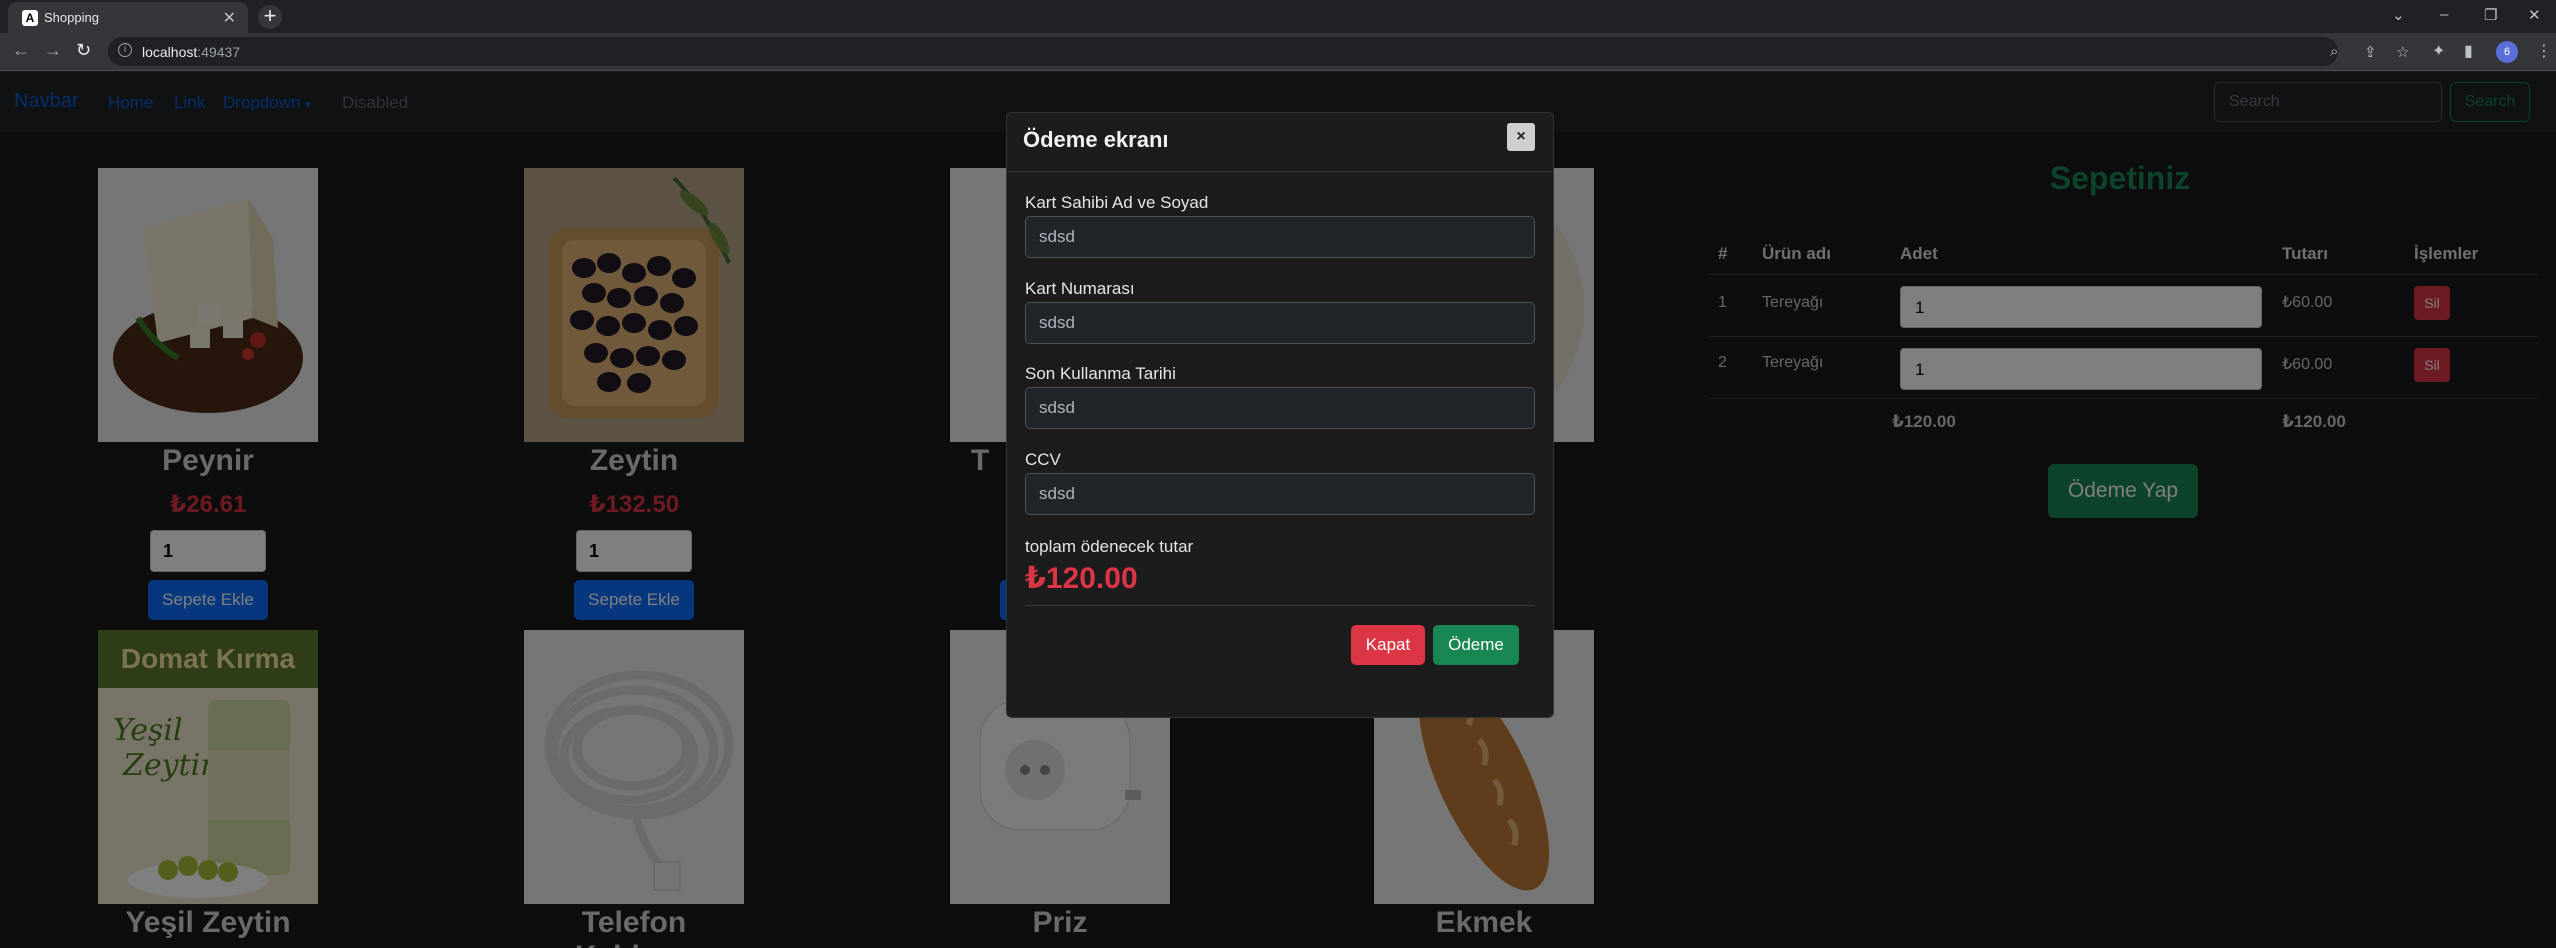  I want to click on site-info-icon: i, so click(125, 50).